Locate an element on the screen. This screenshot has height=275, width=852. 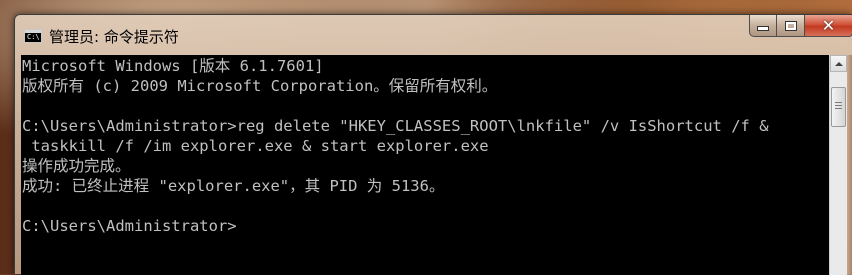
console-line: 操作成功完成。 is located at coordinates (76, 166).